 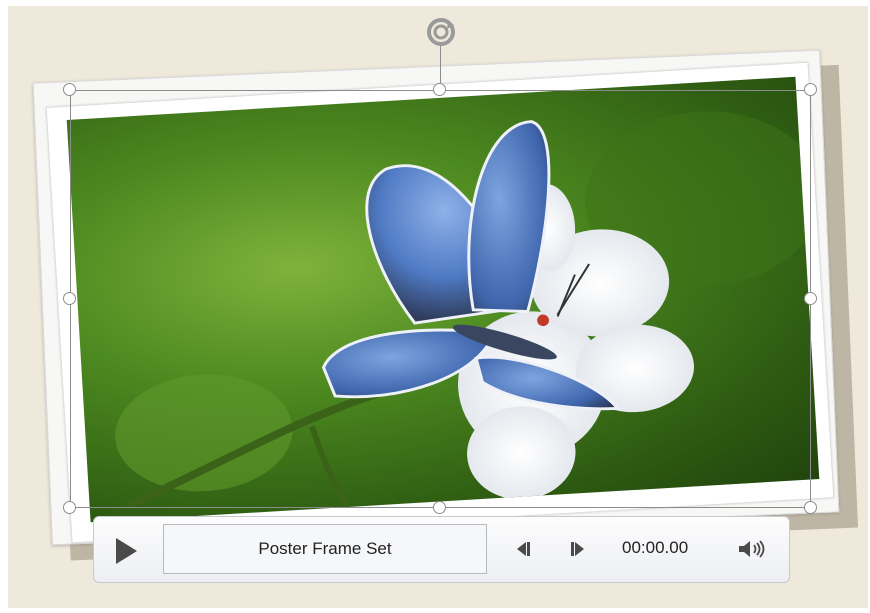 I want to click on resize-handle-middle-right, so click(x=810, y=298).